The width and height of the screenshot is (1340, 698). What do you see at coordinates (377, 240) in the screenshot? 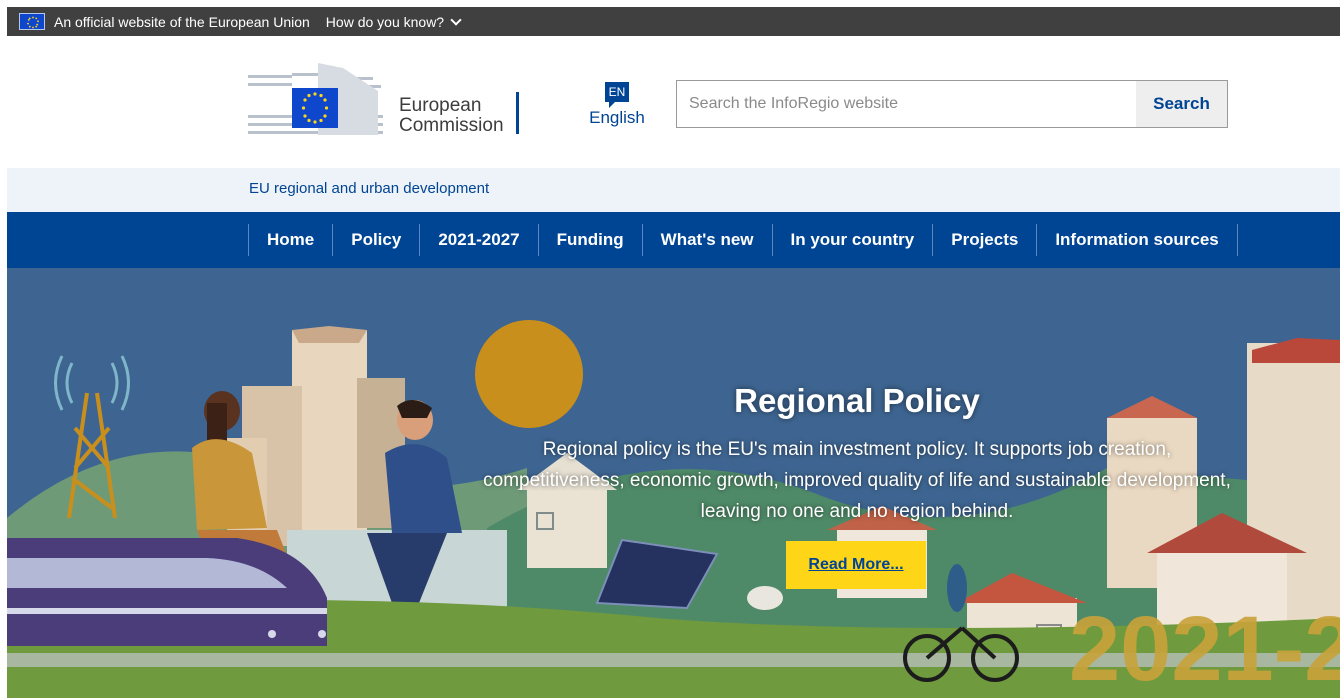
I see `nav-item-policy: Policy` at bounding box center [377, 240].